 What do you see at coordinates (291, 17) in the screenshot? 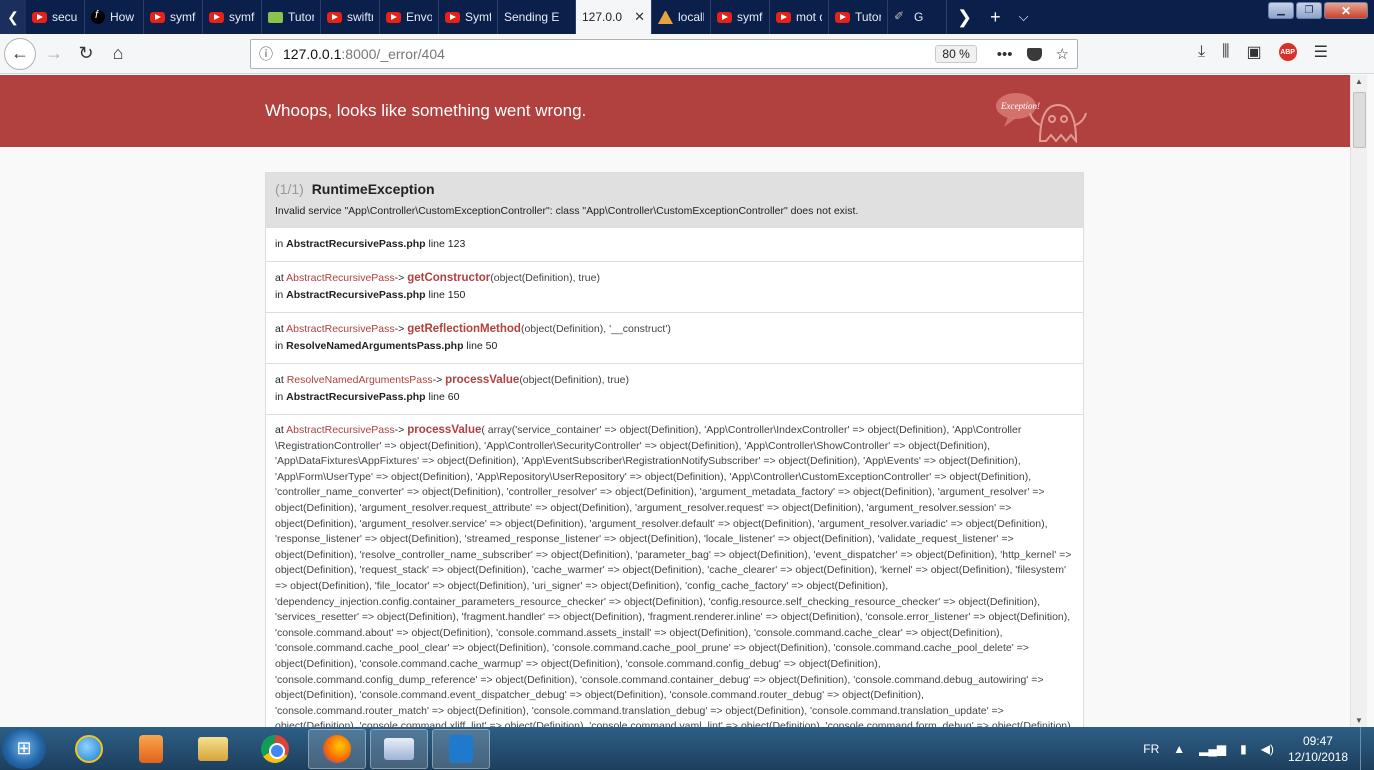
I see `tab-4: Tutori` at bounding box center [291, 17].